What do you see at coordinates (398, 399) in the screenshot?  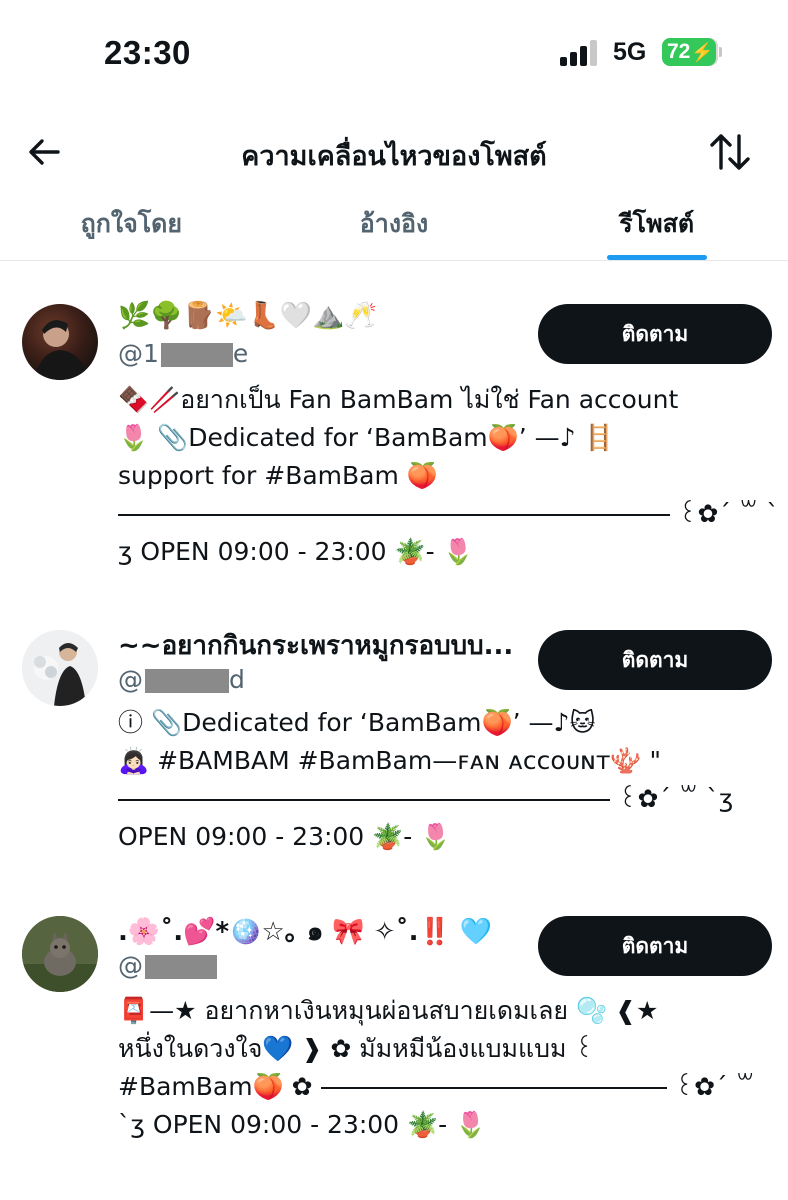 I see `bio-line: 🍫🥢อยากเป็น Fan BamBam ไม่ใช่ Fan account` at bounding box center [398, 399].